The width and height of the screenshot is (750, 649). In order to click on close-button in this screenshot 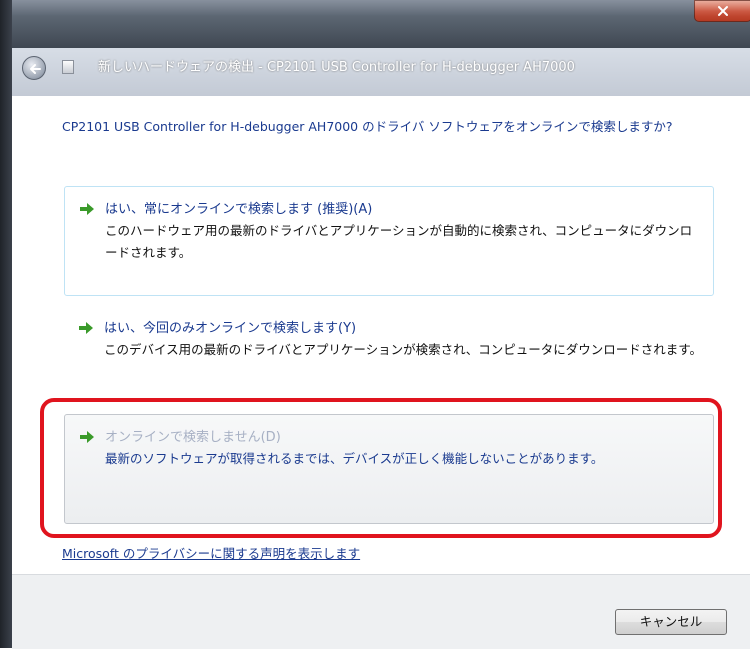, I will do `click(722, 11)`.